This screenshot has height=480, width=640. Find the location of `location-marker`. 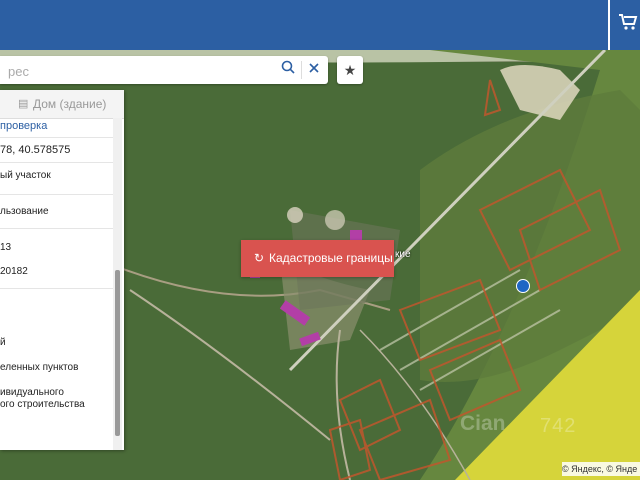

location-marker is located at coordinates (523, 286).